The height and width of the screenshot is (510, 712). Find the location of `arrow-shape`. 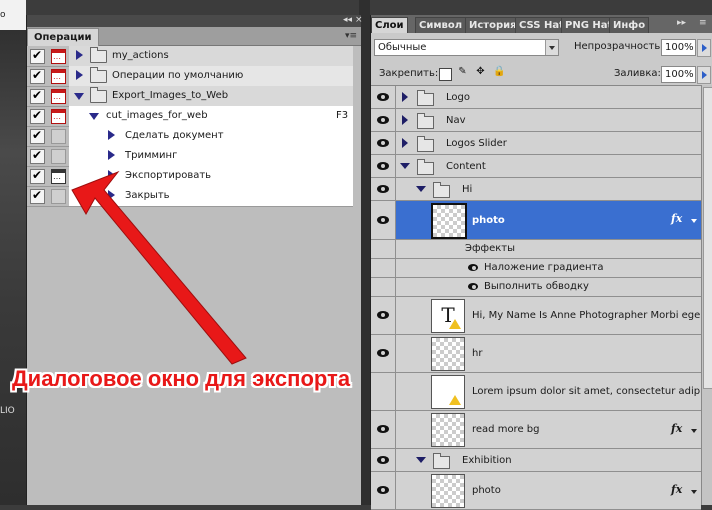

arrow-shape is located at coordinates (159, 267).